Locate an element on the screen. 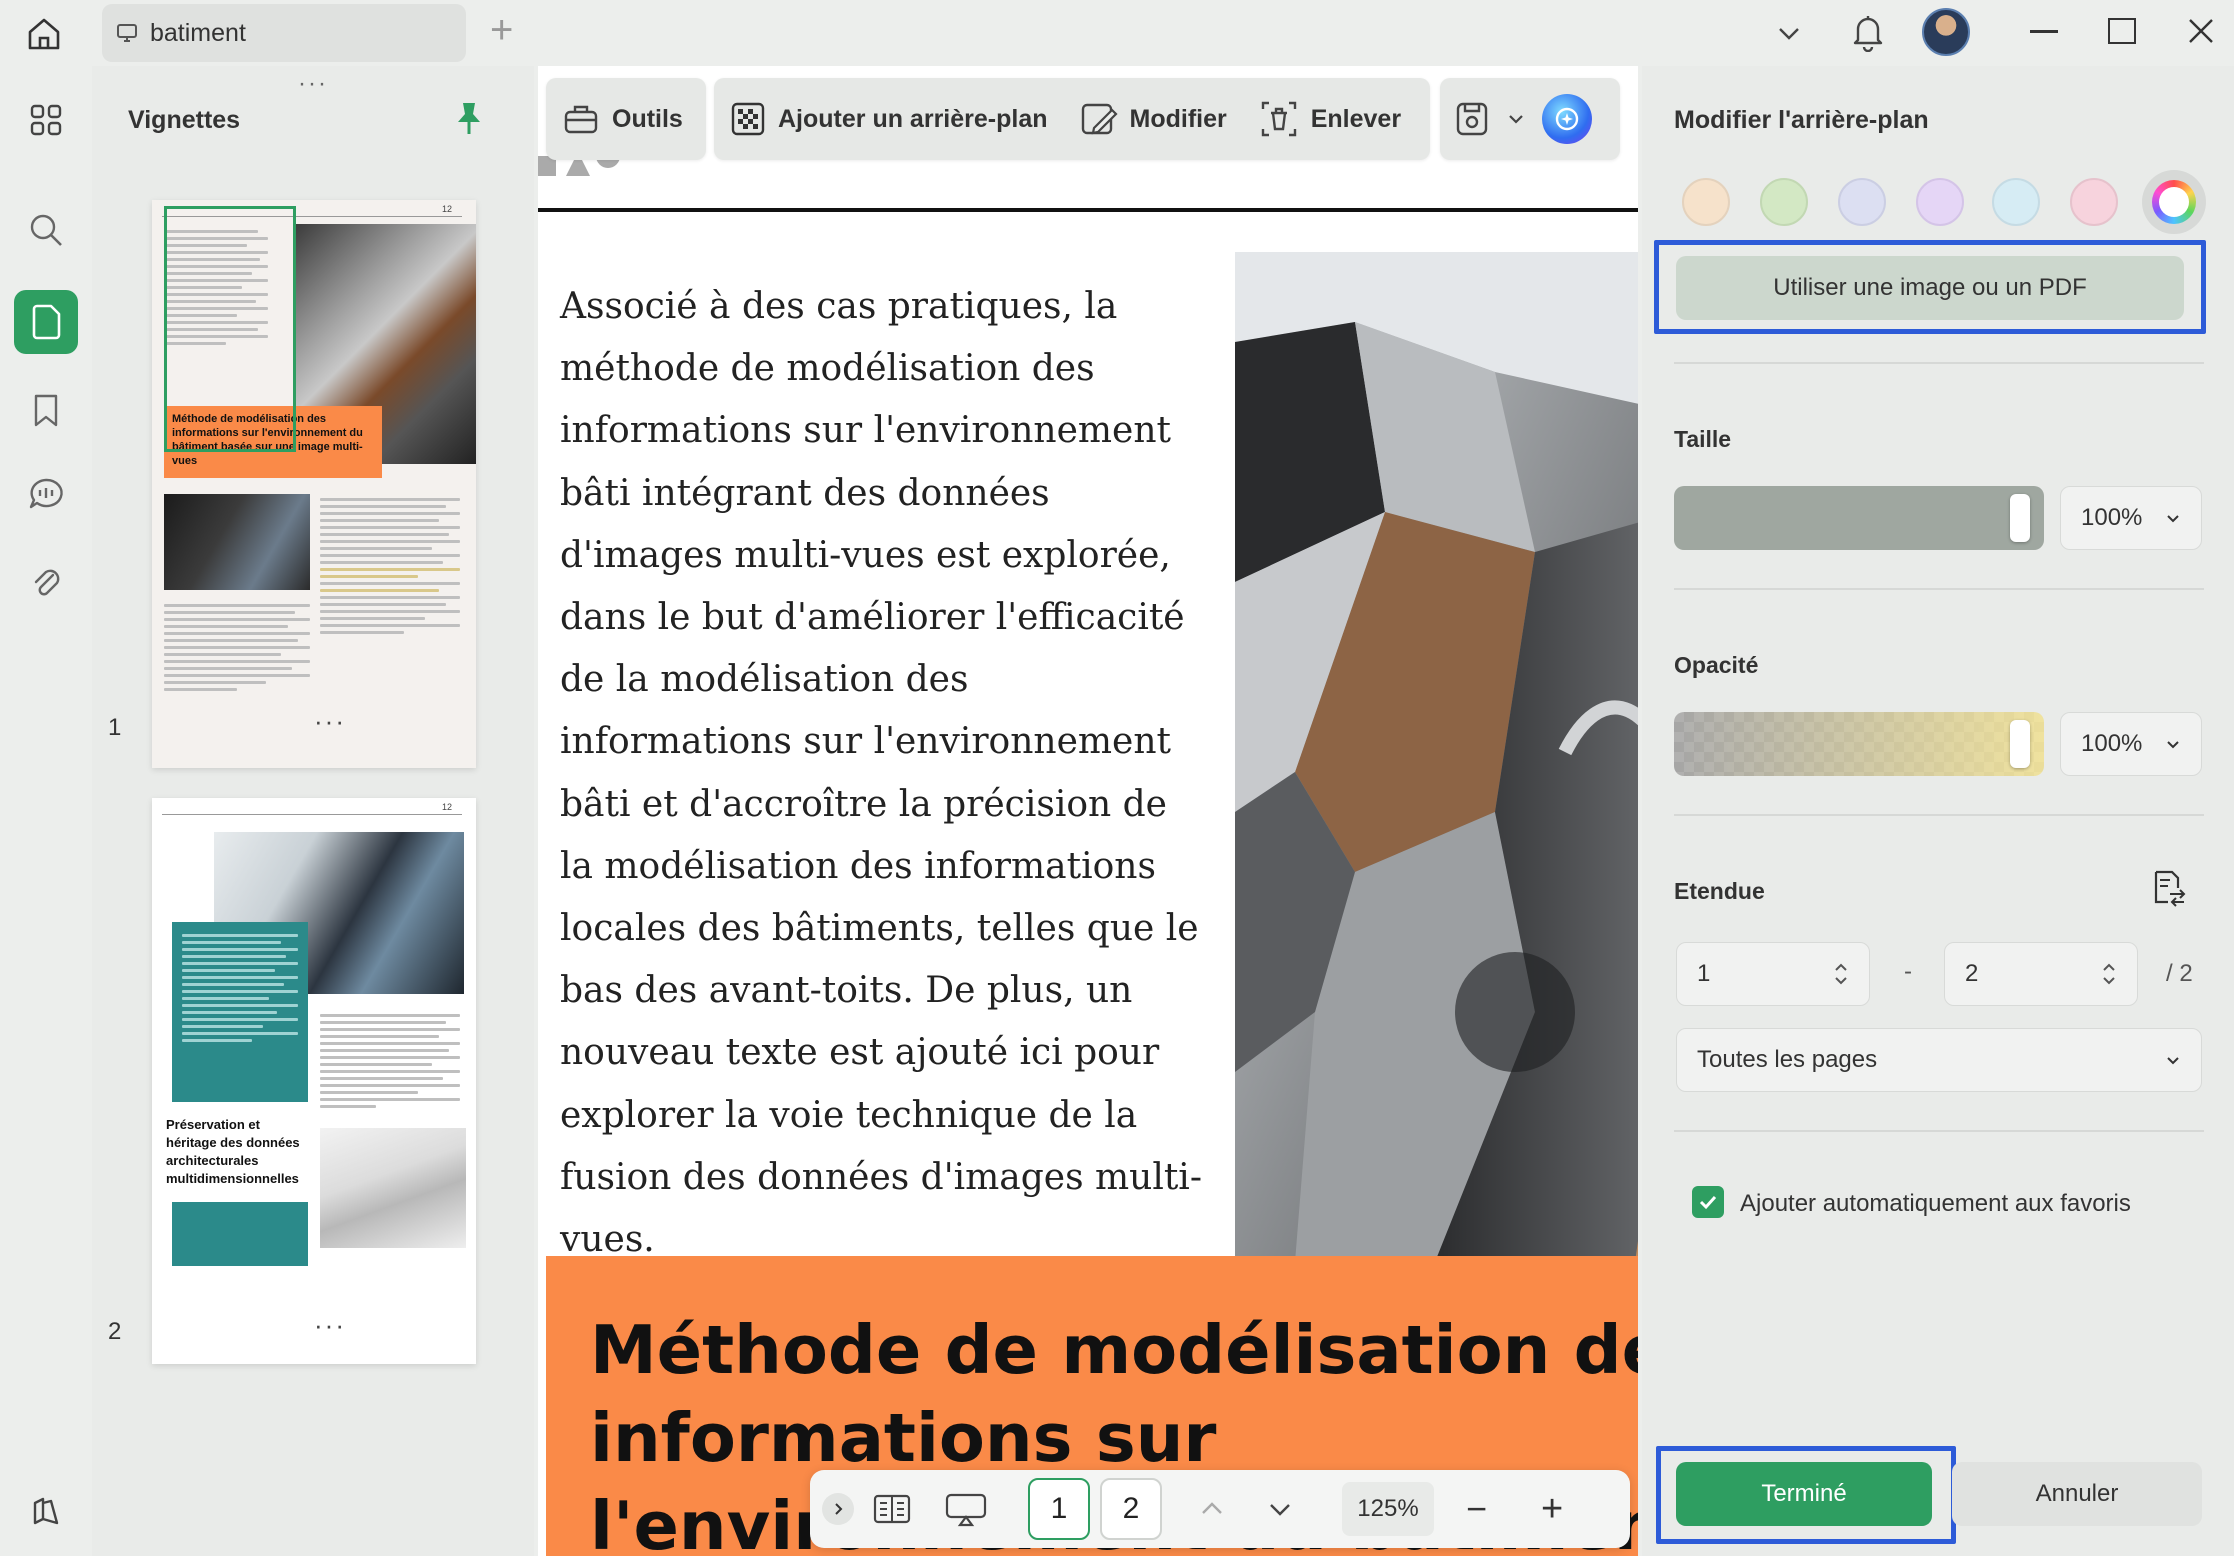  page-2-more-button: ··· is located at coordinates (330, 1325).